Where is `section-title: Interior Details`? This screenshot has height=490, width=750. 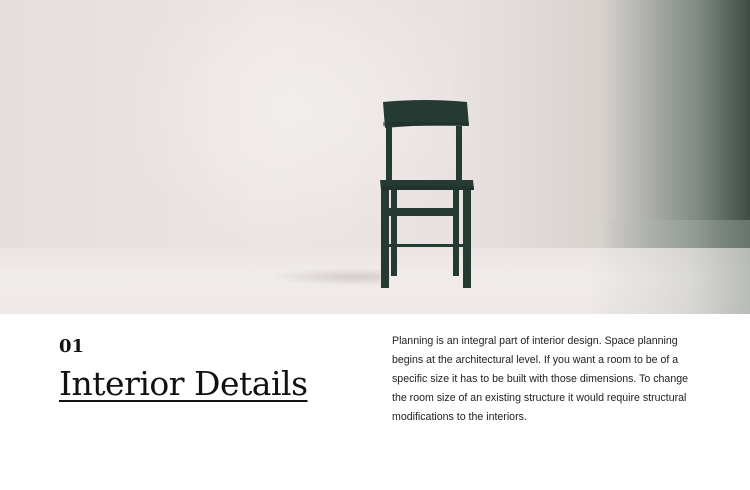 section-title: Interior Details is located at coordinates (183, 383).